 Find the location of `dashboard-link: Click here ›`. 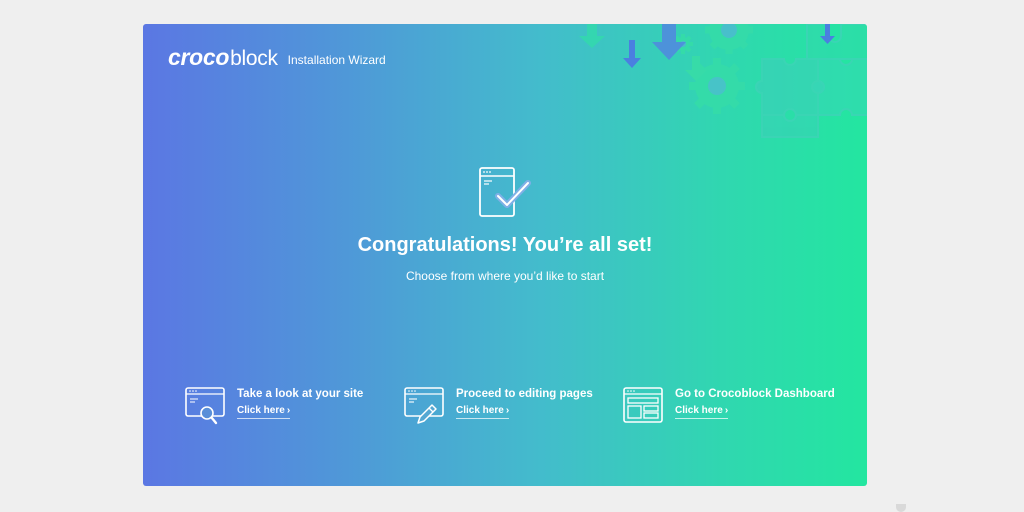

dashboard-link: Click here › is located at coordinates (702, 412).